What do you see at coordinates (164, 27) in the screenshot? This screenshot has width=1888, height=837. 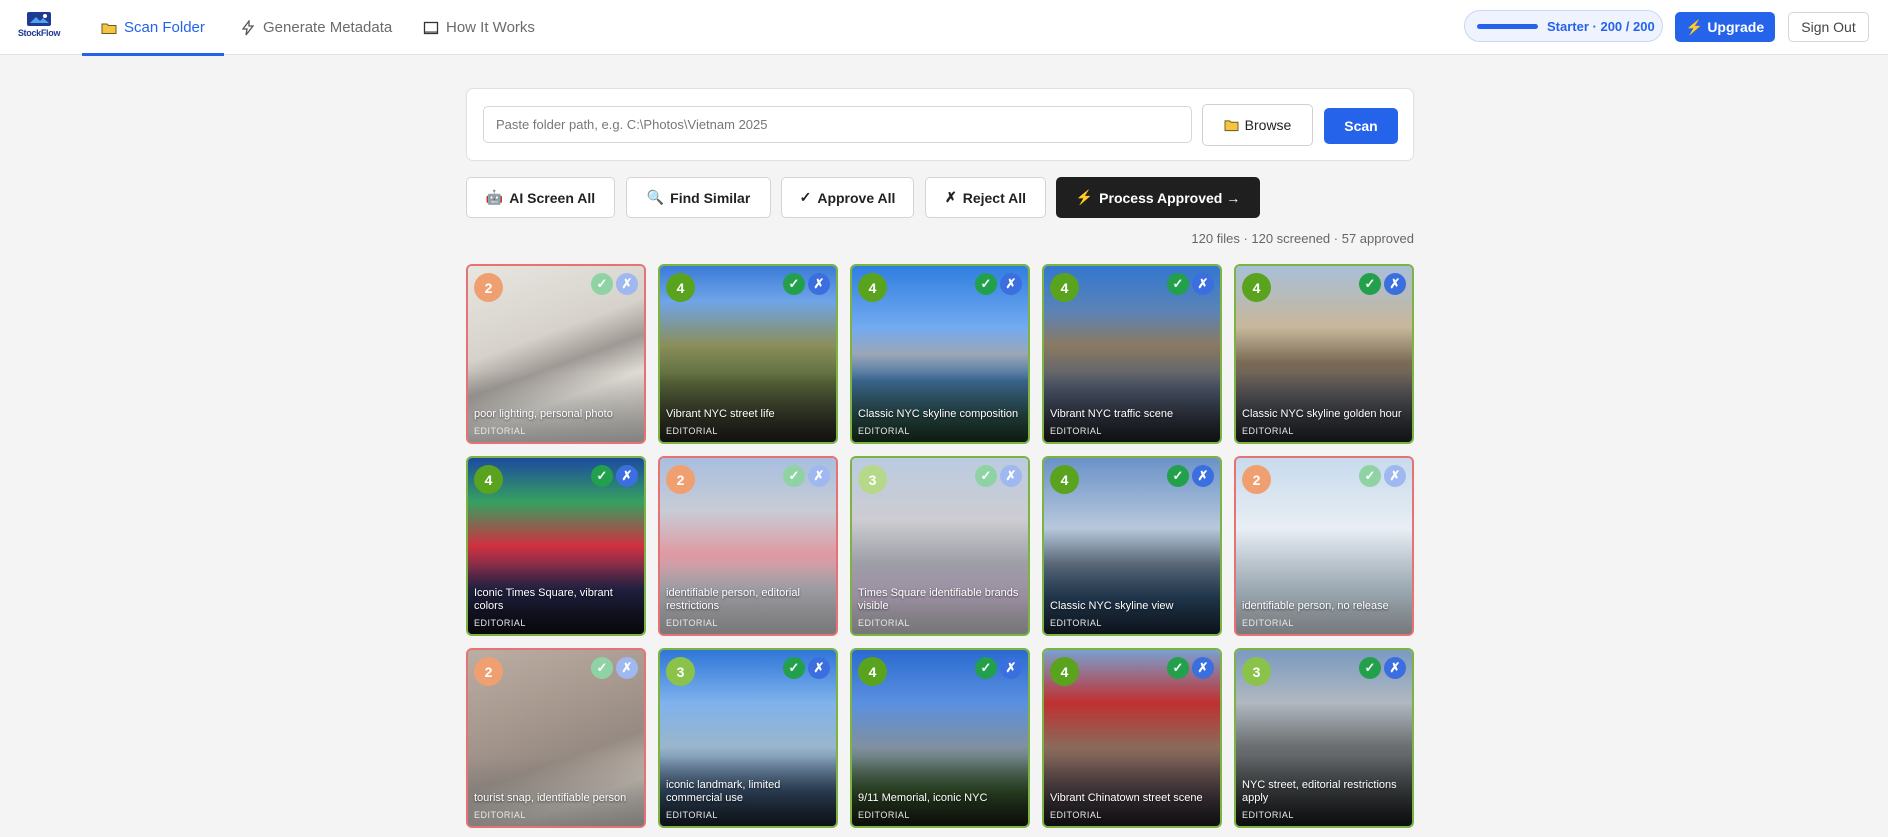 I see `tab-label: Scan Folder` at bounding box center [164, 27].